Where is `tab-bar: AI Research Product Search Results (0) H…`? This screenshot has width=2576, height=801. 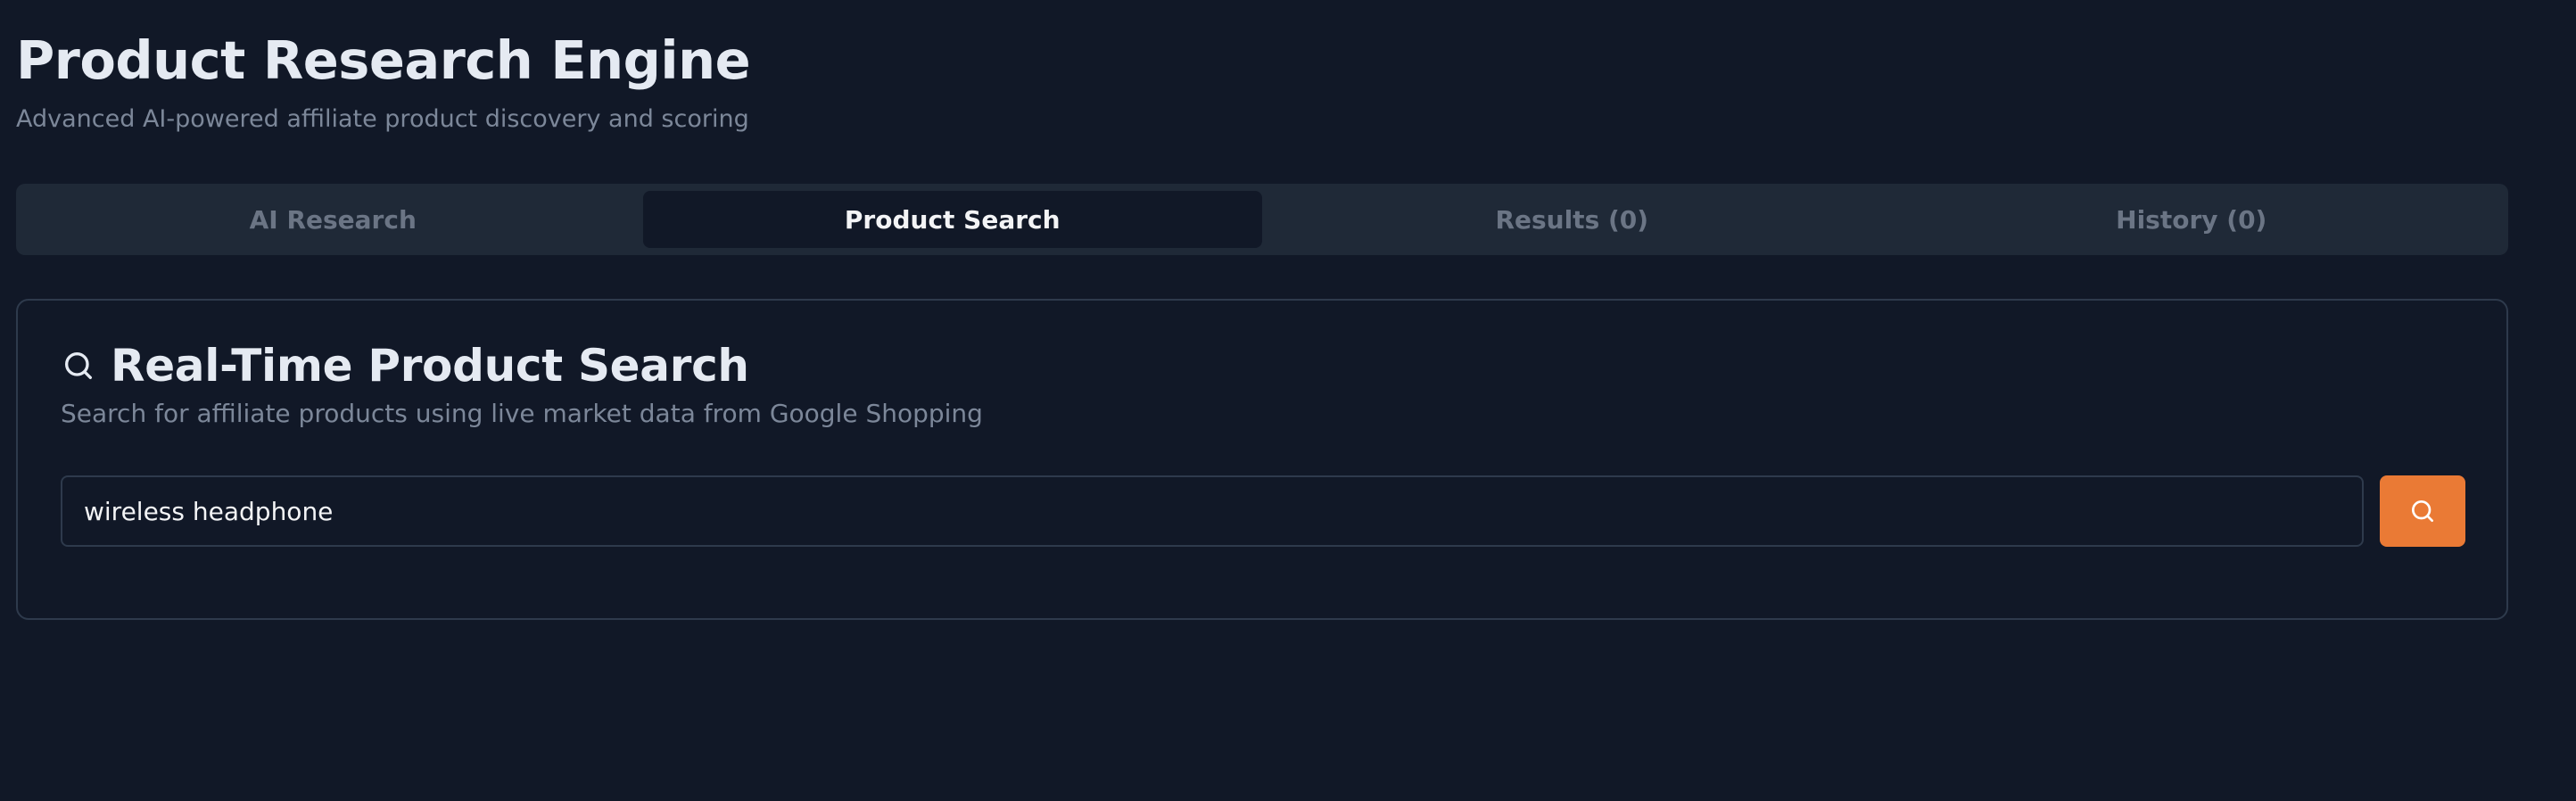 tab-bar: AI Research Product Search Results (0) H… is located at coordinates (1262, 219).